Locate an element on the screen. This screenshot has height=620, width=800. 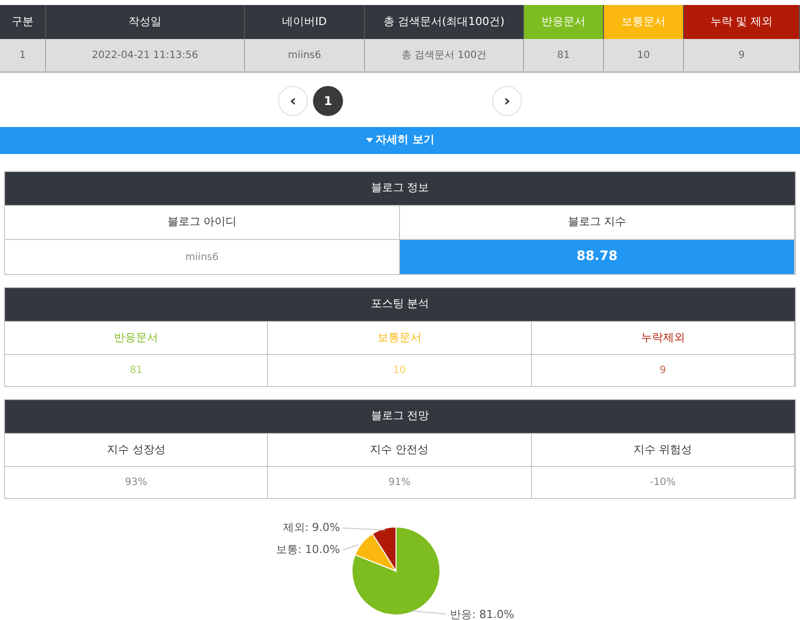
table-cell: 누락제외 is located at coordinates (663, 337).